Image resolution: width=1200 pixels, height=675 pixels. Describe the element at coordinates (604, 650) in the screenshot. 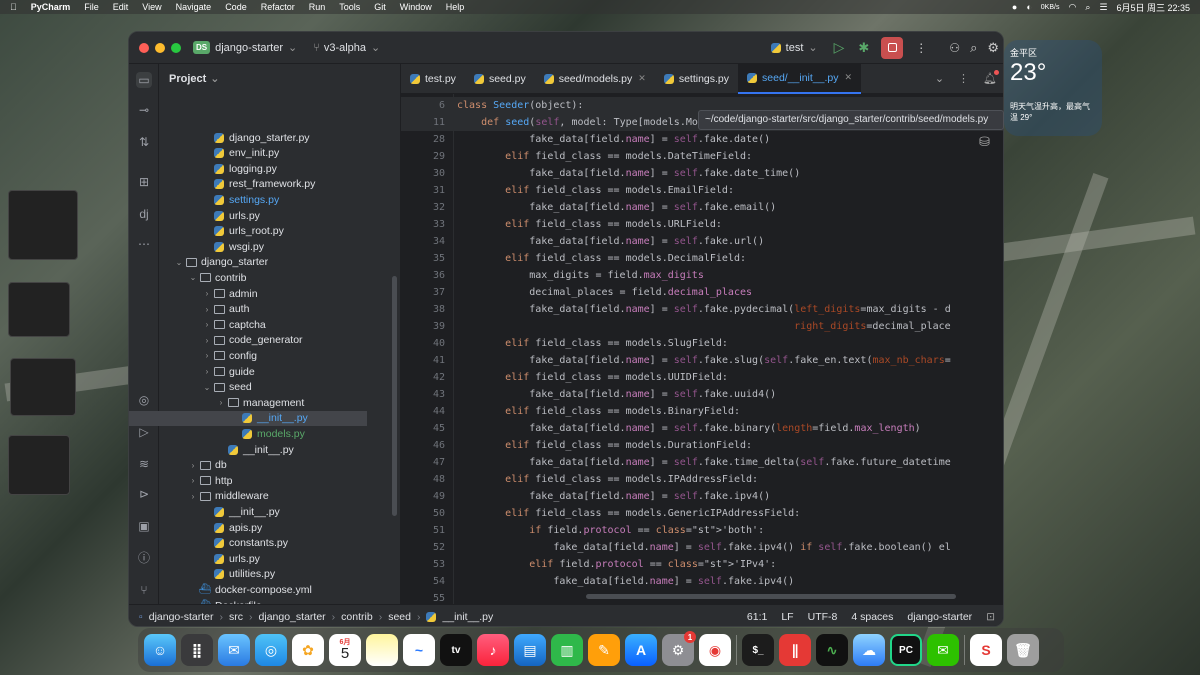

I see `pages-icon: ✎` at that location.